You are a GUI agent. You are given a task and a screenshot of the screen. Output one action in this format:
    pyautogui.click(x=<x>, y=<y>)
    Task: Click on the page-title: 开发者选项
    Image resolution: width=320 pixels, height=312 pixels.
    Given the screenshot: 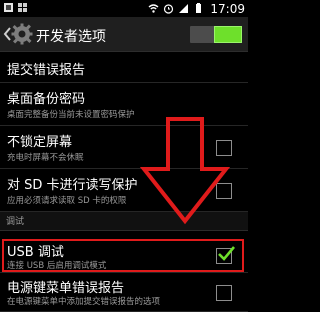 What is the action you would take?
    pyautogui.click(x=71, y=37)
    